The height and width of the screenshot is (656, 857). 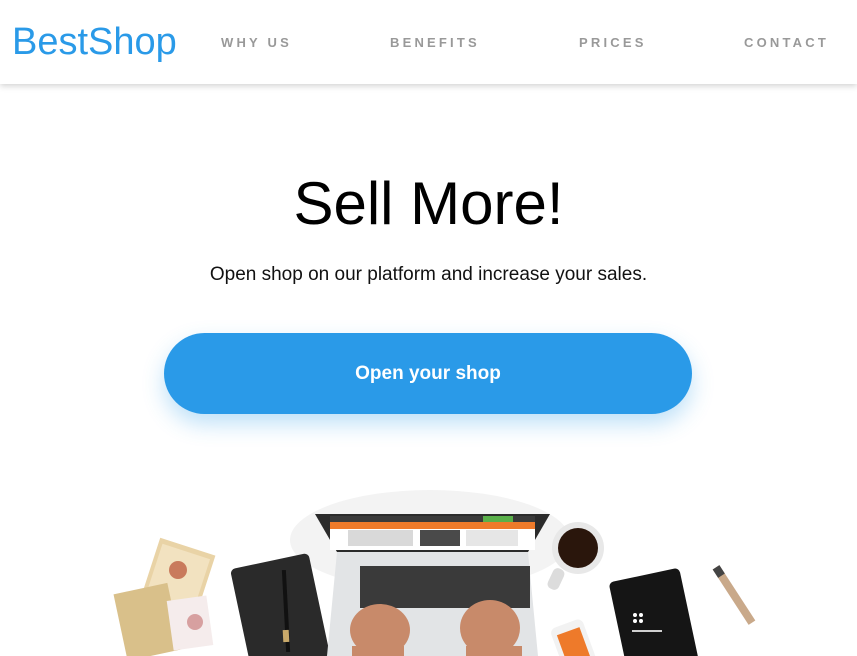 What do you see at coordinates (256, 43) in the screenshot?
I see `nav-why-us: WHY US` at bounding box center [256, 43].